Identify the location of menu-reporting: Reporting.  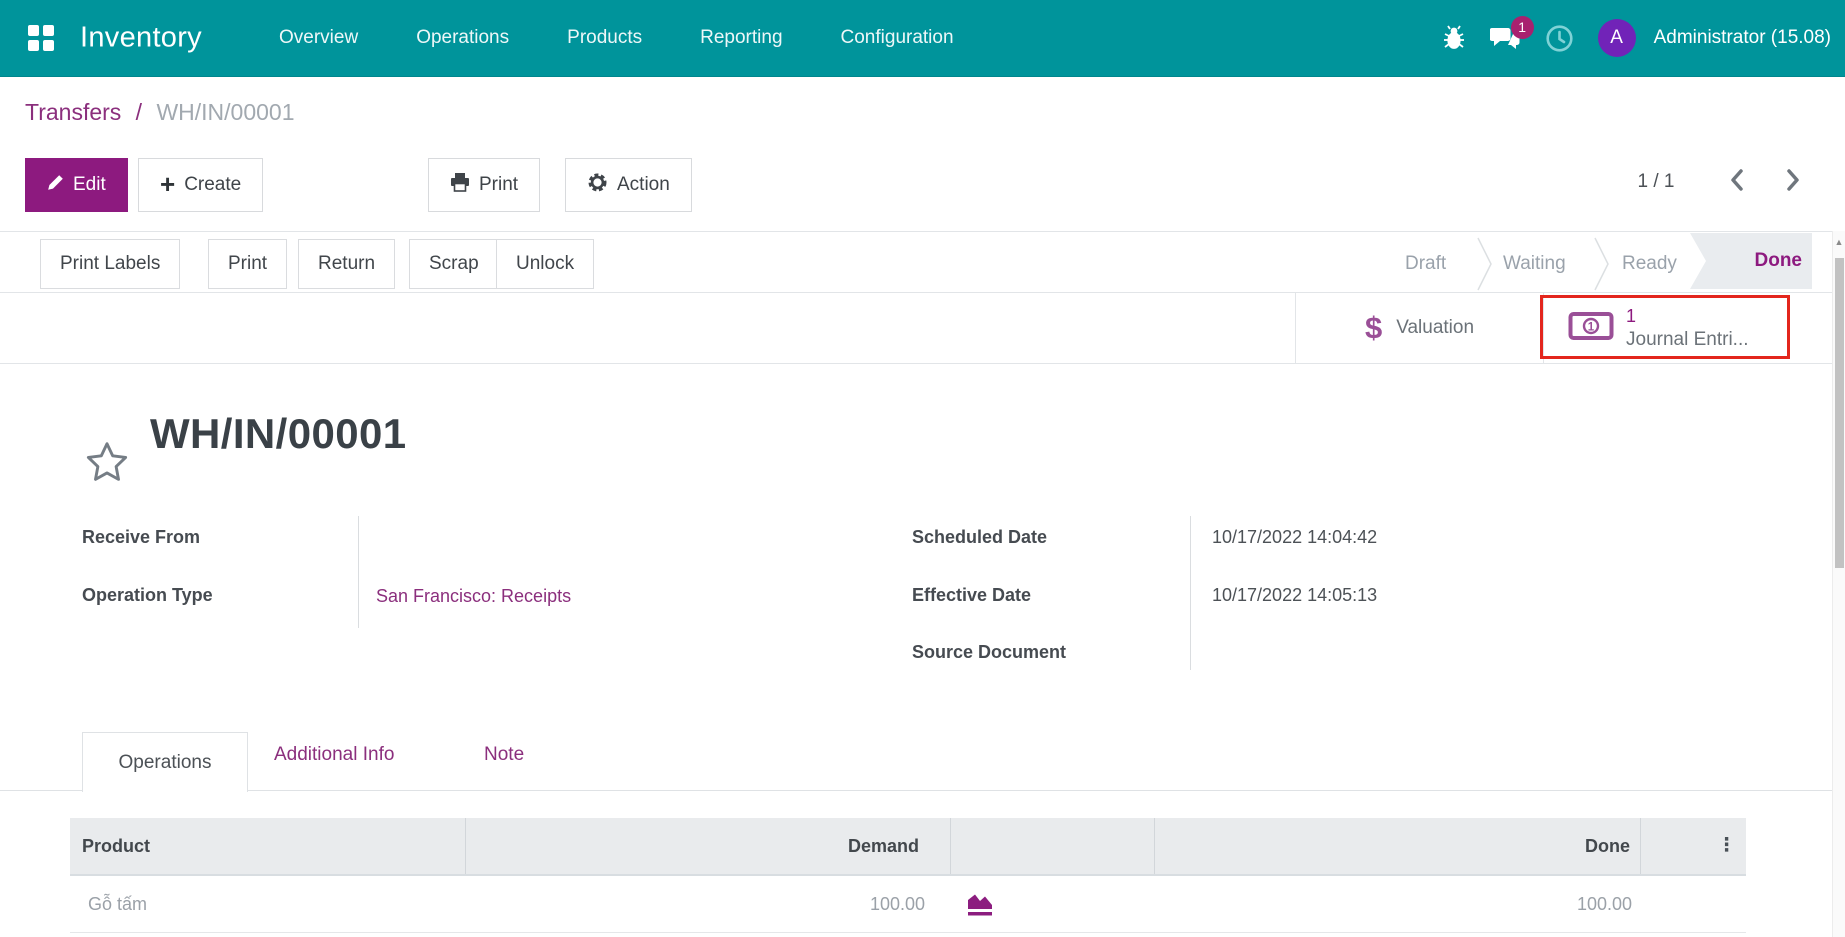
(741, 38).